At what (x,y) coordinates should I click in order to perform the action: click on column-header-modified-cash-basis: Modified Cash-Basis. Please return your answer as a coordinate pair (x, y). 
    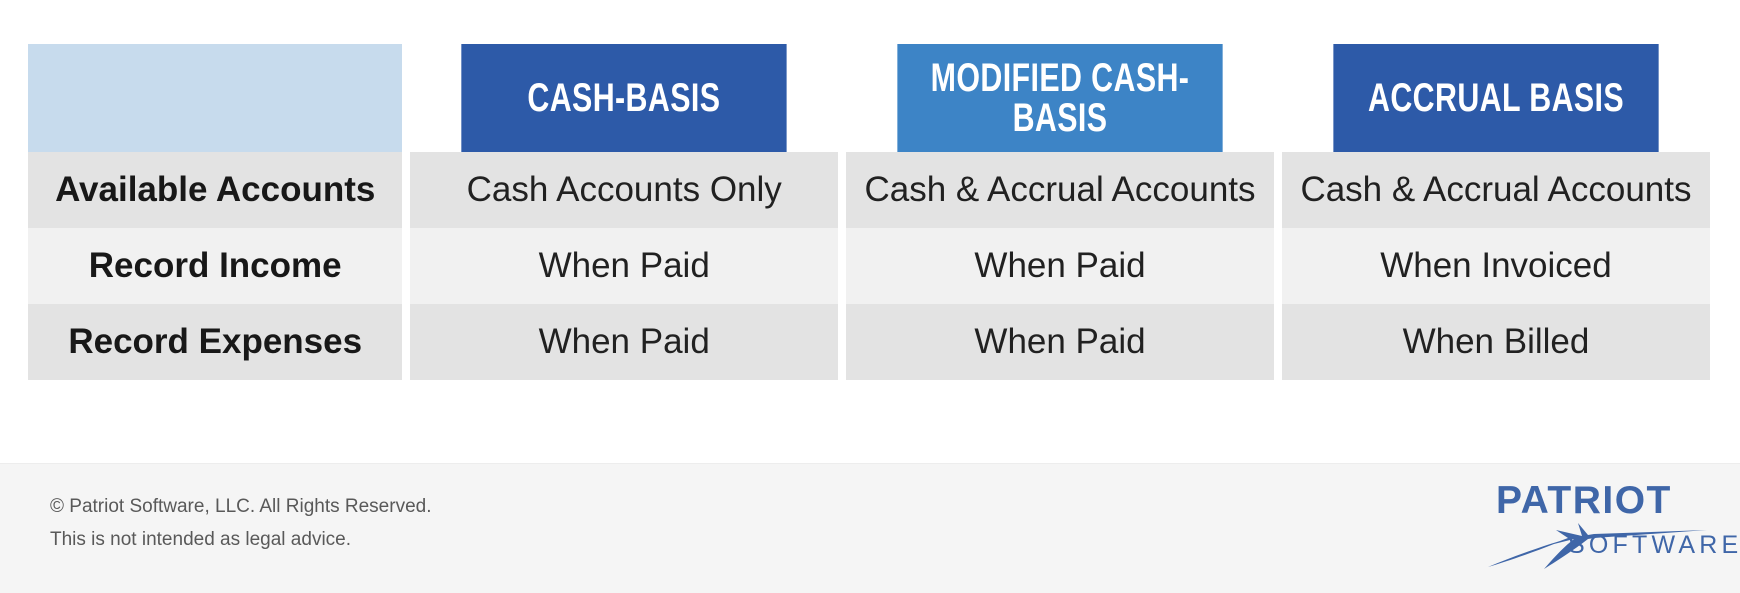
    Looking at the image, I should click on (1060, 98).